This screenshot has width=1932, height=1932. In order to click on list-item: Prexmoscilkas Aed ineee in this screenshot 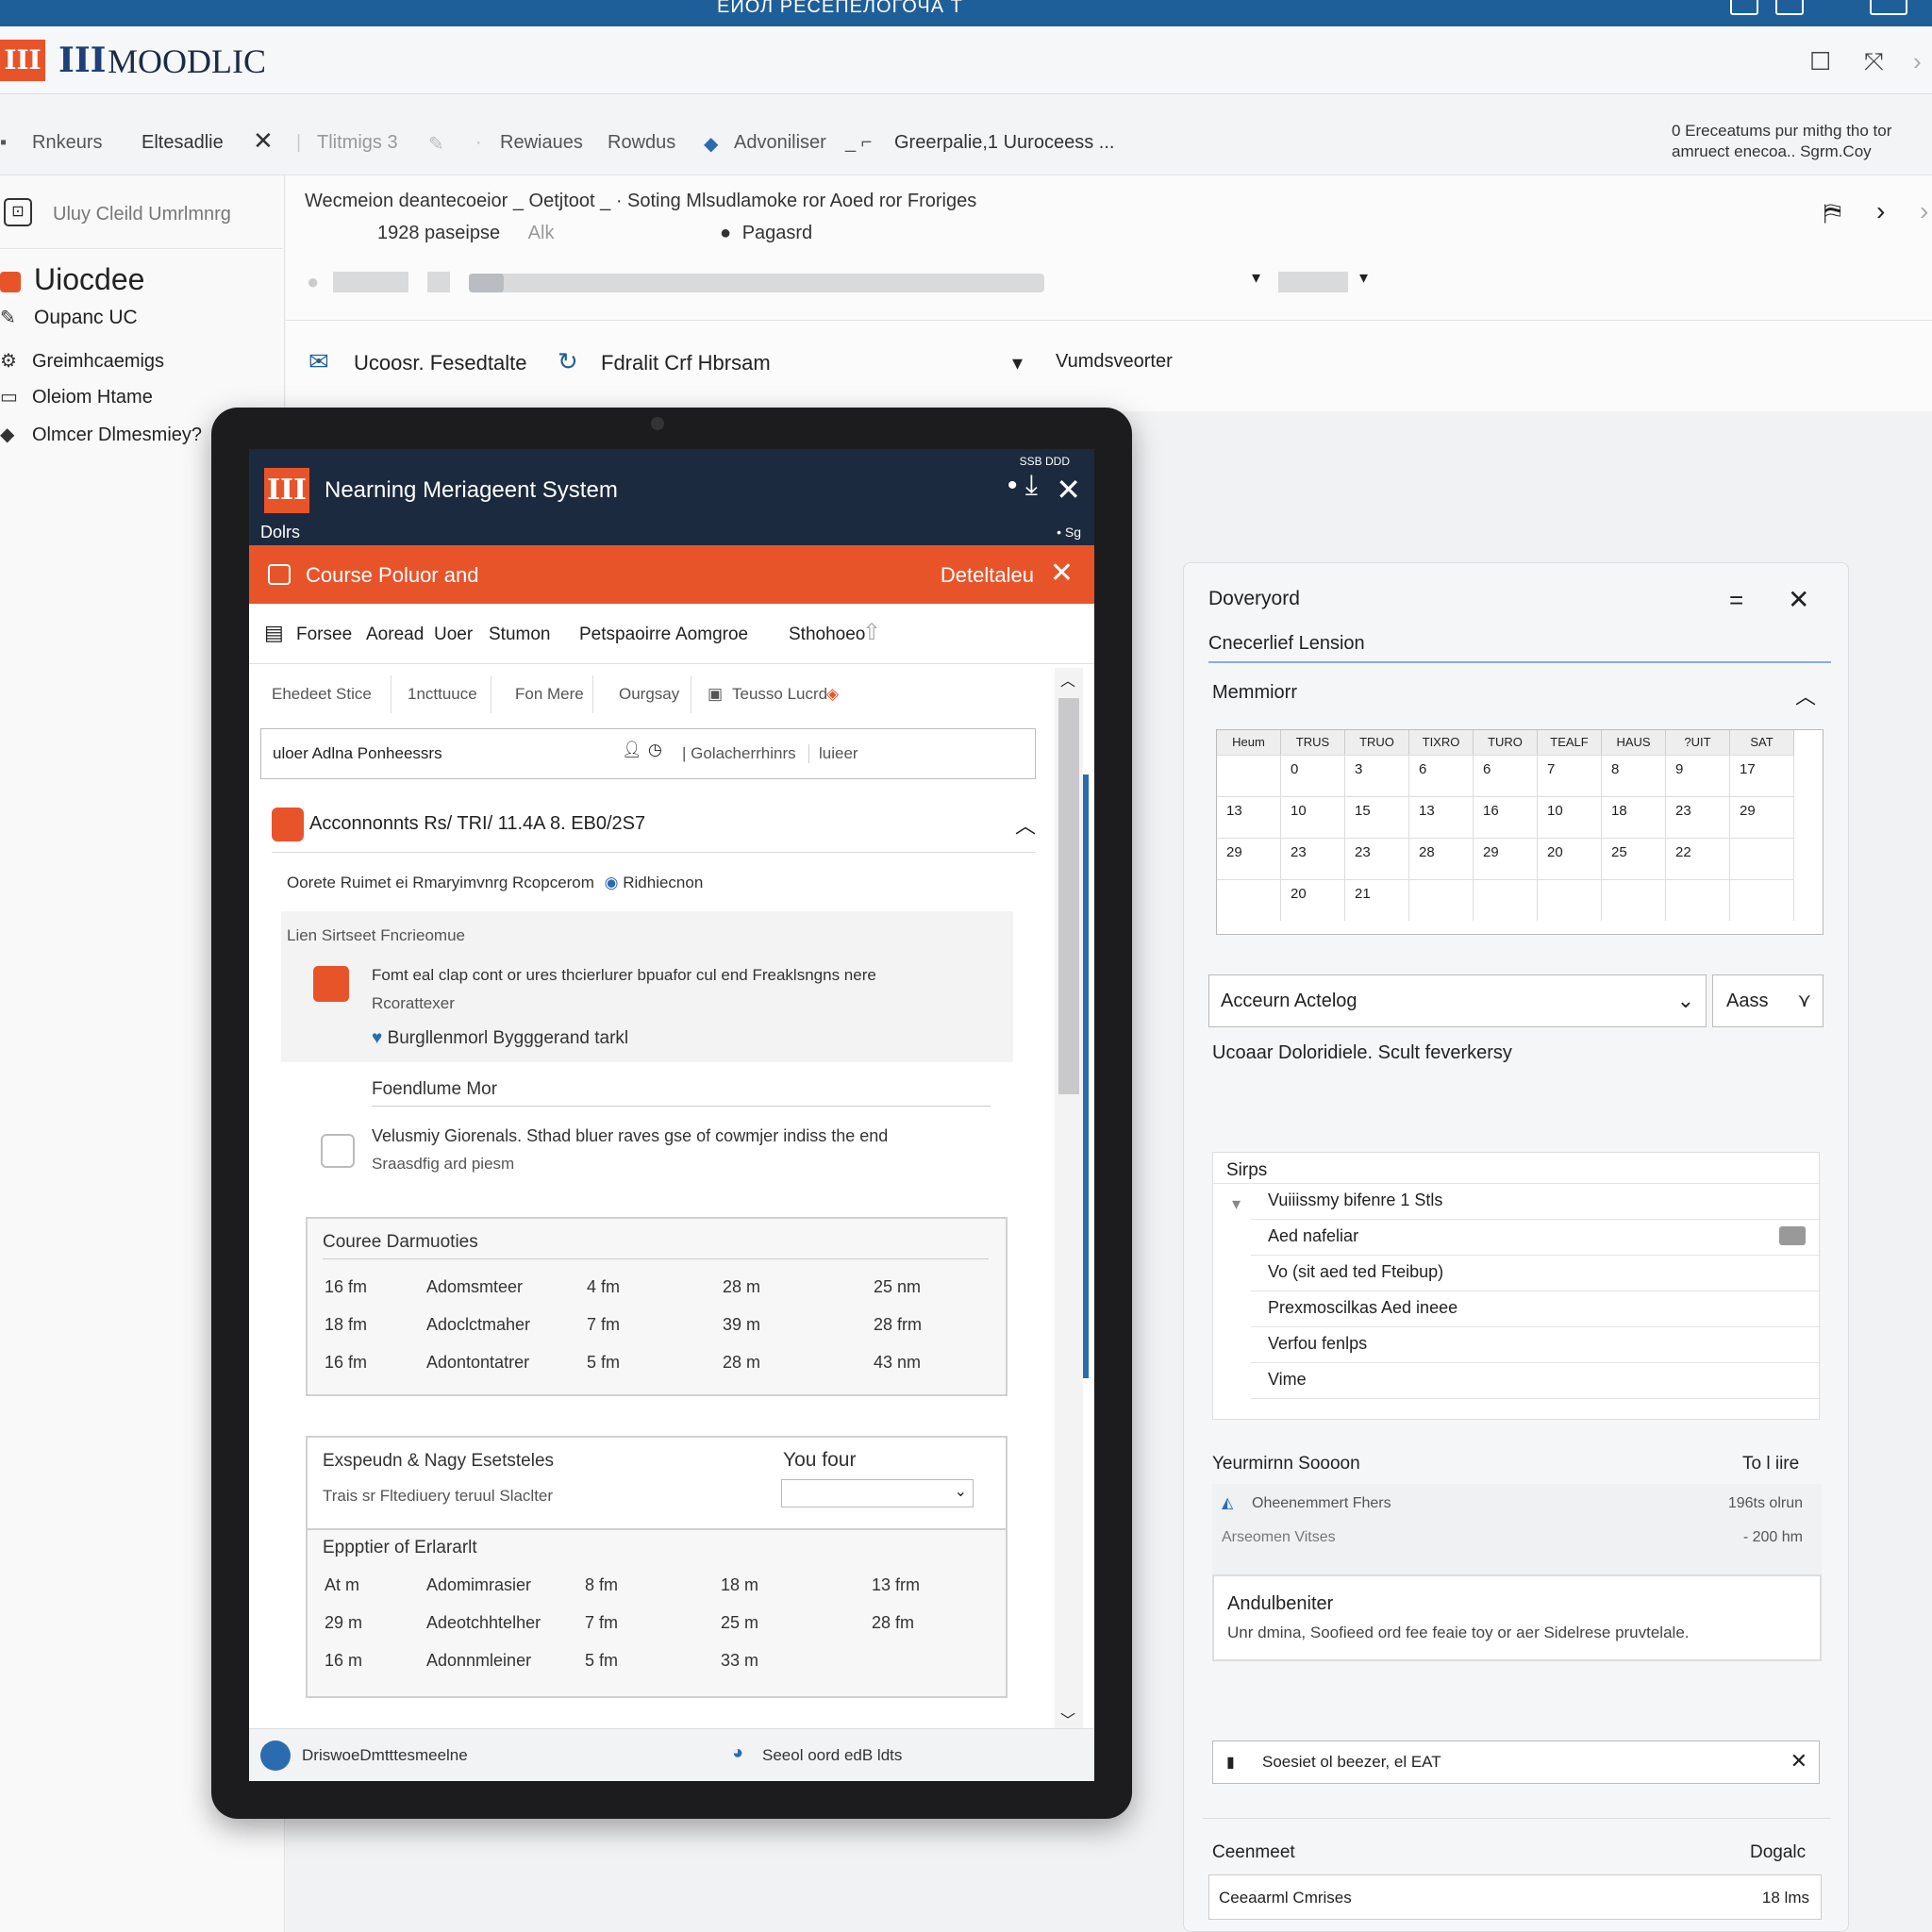, I will do `click(1363, 1308)`.